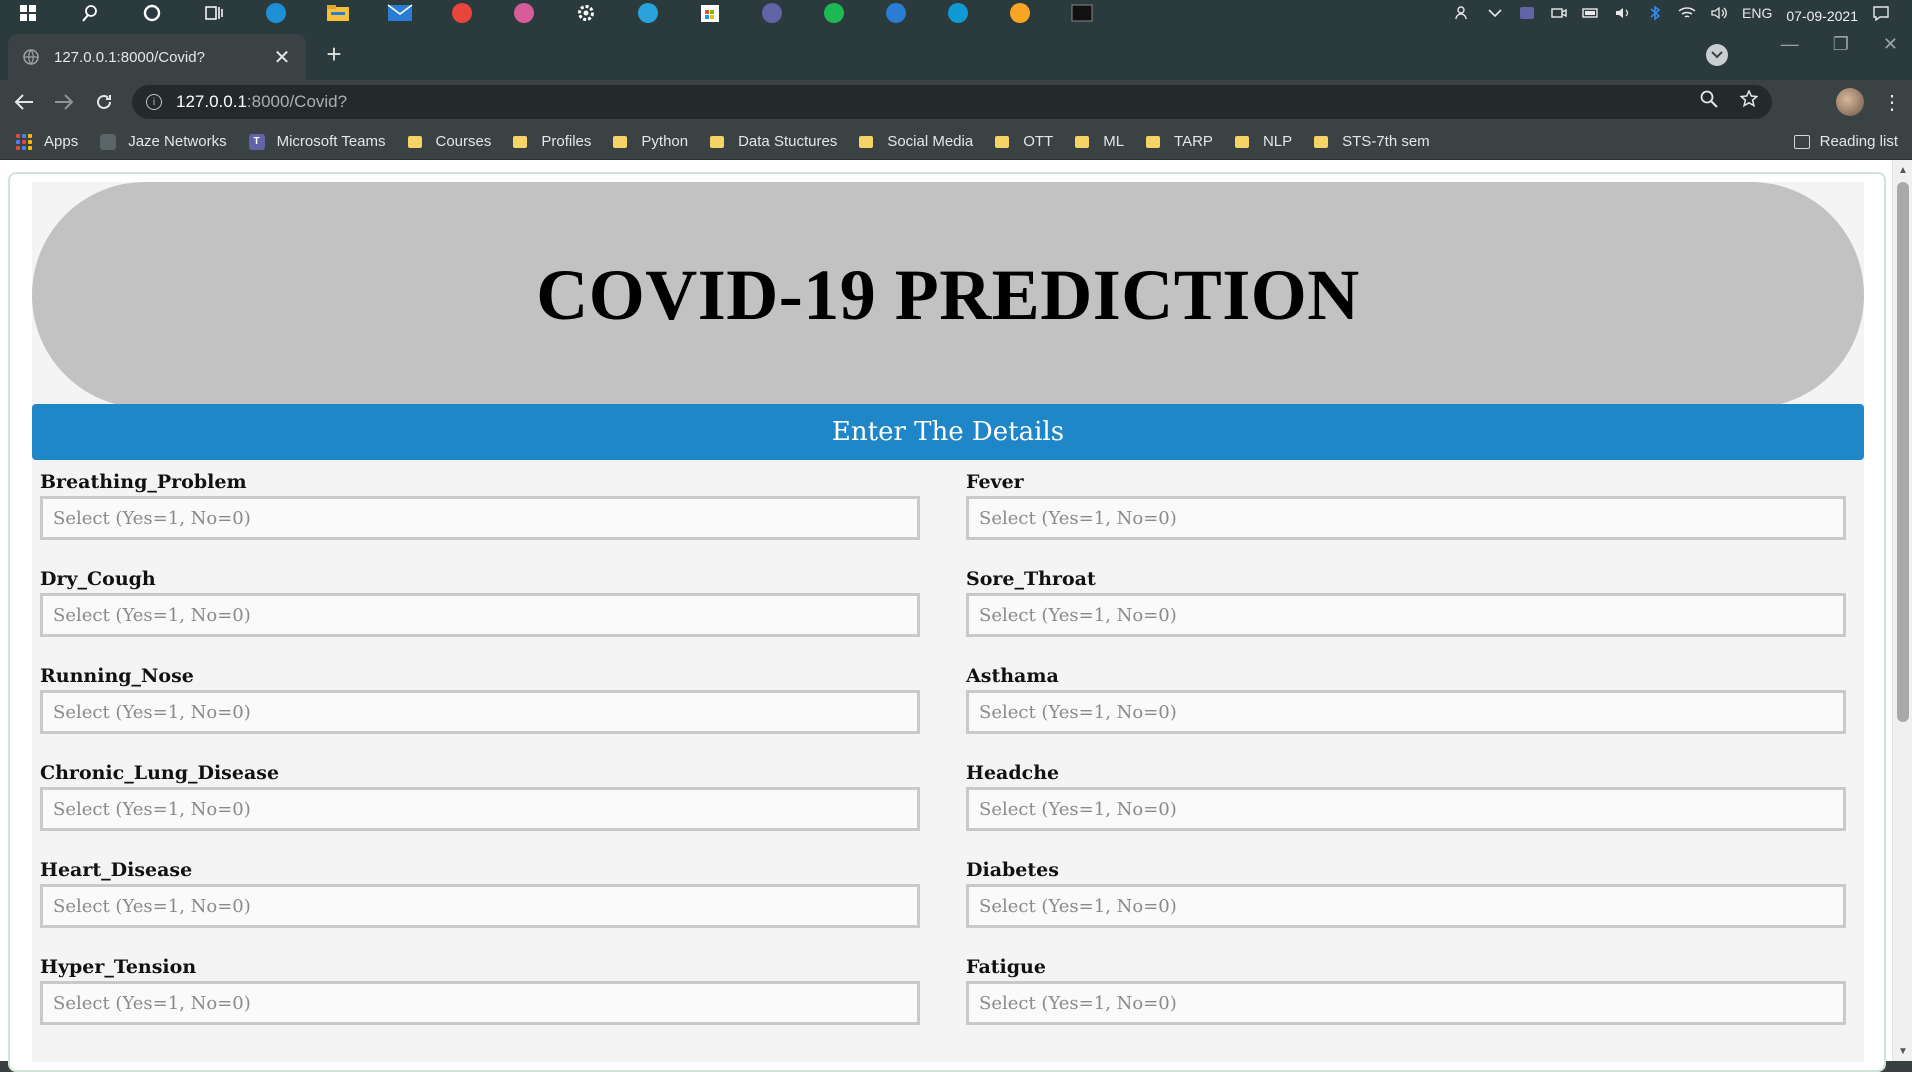 The height and width of the screenshot is (1072, 1912). Describe the element at coordinates (1903, 452) in the screenshot. I see `scroll-thumb` at that location.